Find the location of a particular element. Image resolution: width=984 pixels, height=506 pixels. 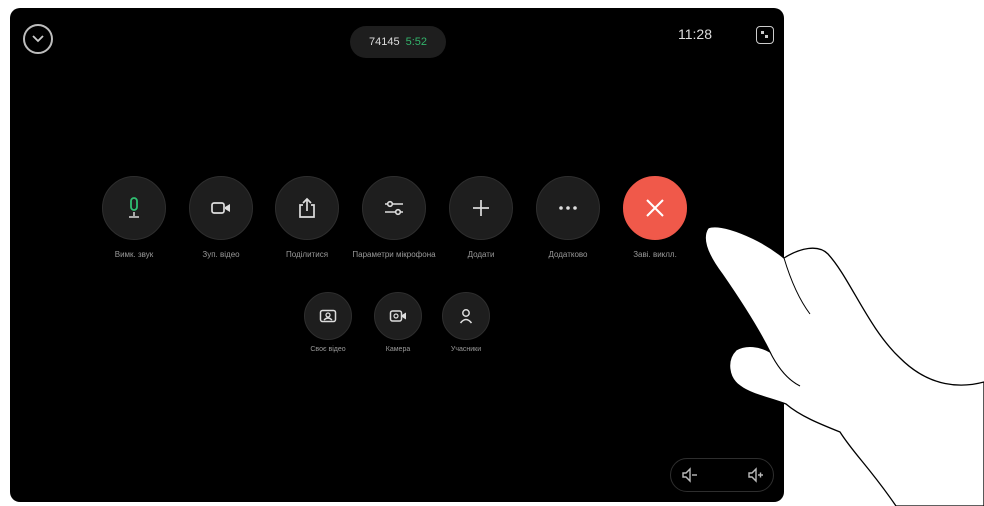

meeting-number: 74145 is located at coordinates (384, 42).